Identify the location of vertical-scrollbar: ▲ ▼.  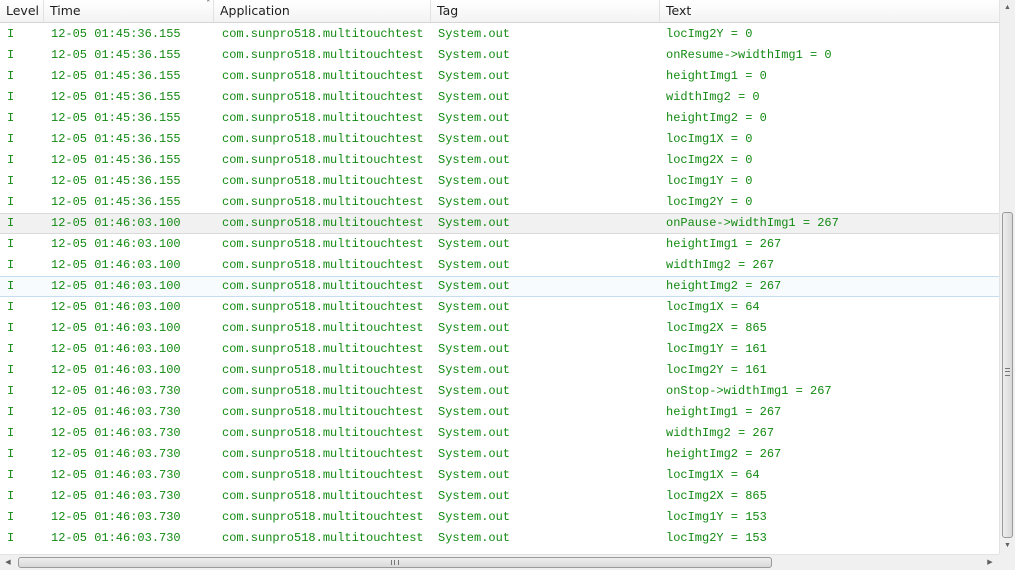
(1007, 277).